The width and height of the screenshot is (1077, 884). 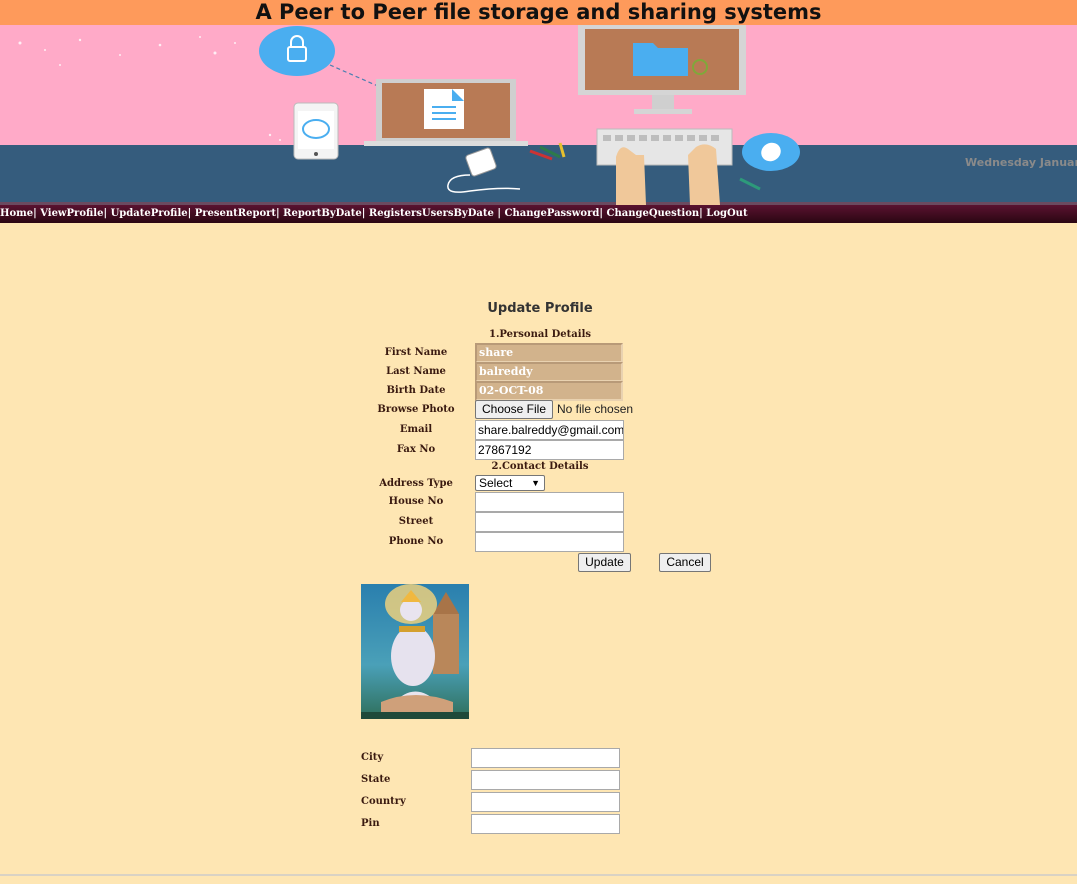 I want to click on nav-update-profile: UpdateProfile, so click(x=149, y=213).